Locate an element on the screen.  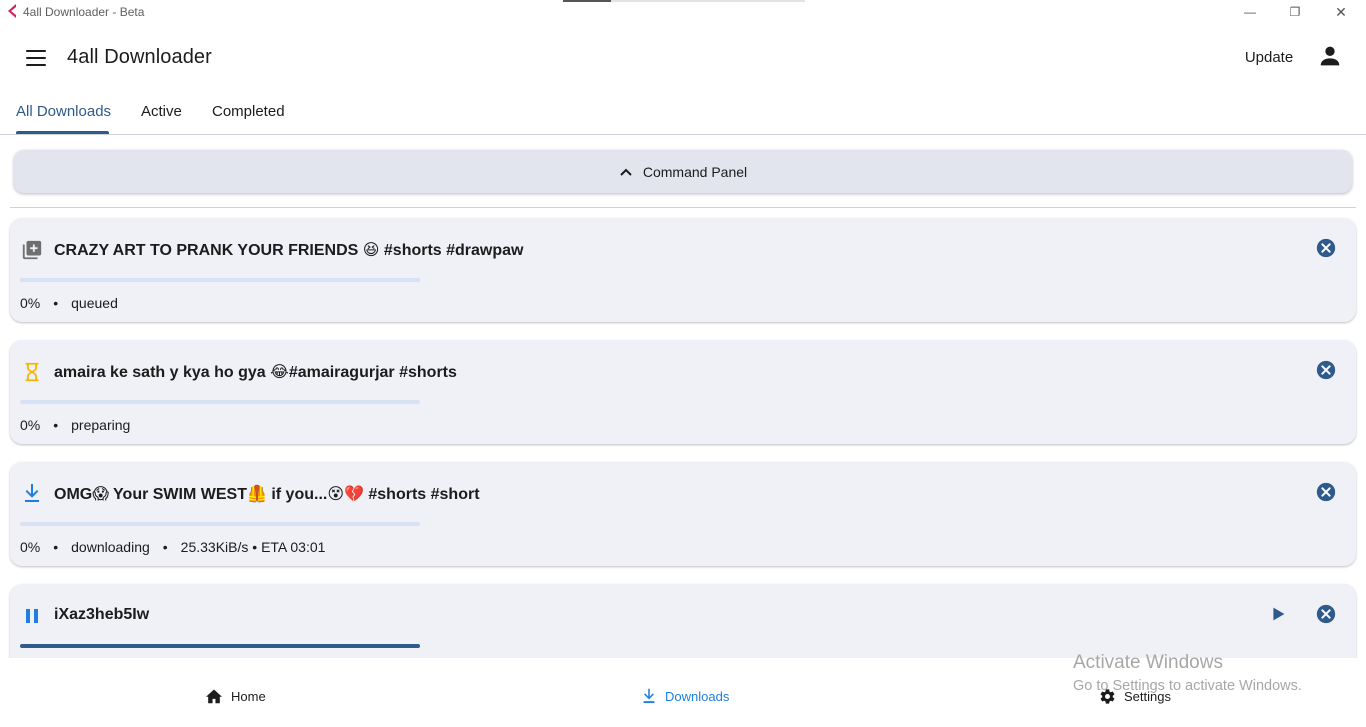
nav-settings: Settings is located at coordinates (1135, 696).